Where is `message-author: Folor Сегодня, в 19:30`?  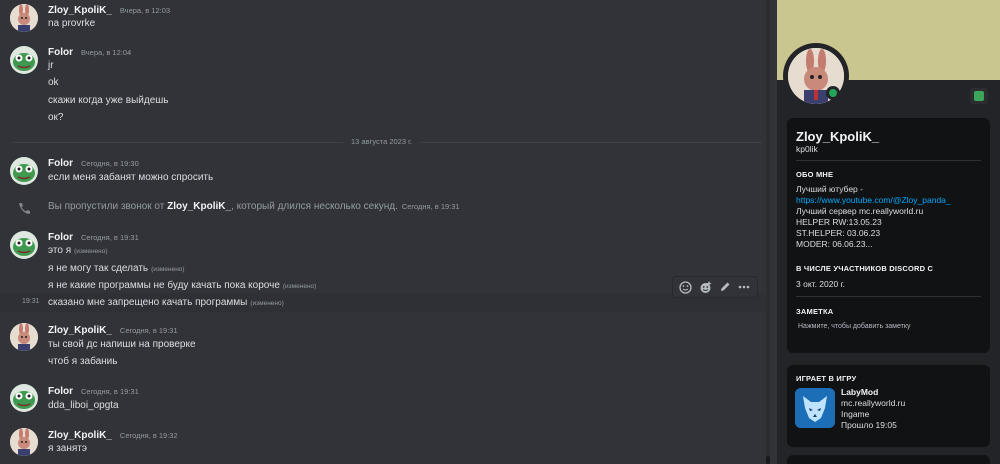 message-author: Folor Сегодня, в 19:30 is located at coordinates (93, 164).